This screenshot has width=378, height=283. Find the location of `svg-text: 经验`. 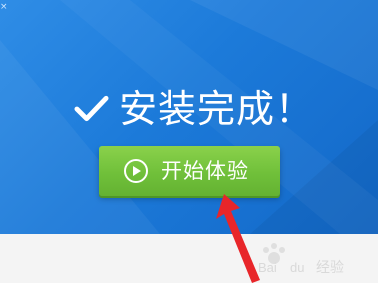

svg-text: 经验 is located at coordinates (330, 268).